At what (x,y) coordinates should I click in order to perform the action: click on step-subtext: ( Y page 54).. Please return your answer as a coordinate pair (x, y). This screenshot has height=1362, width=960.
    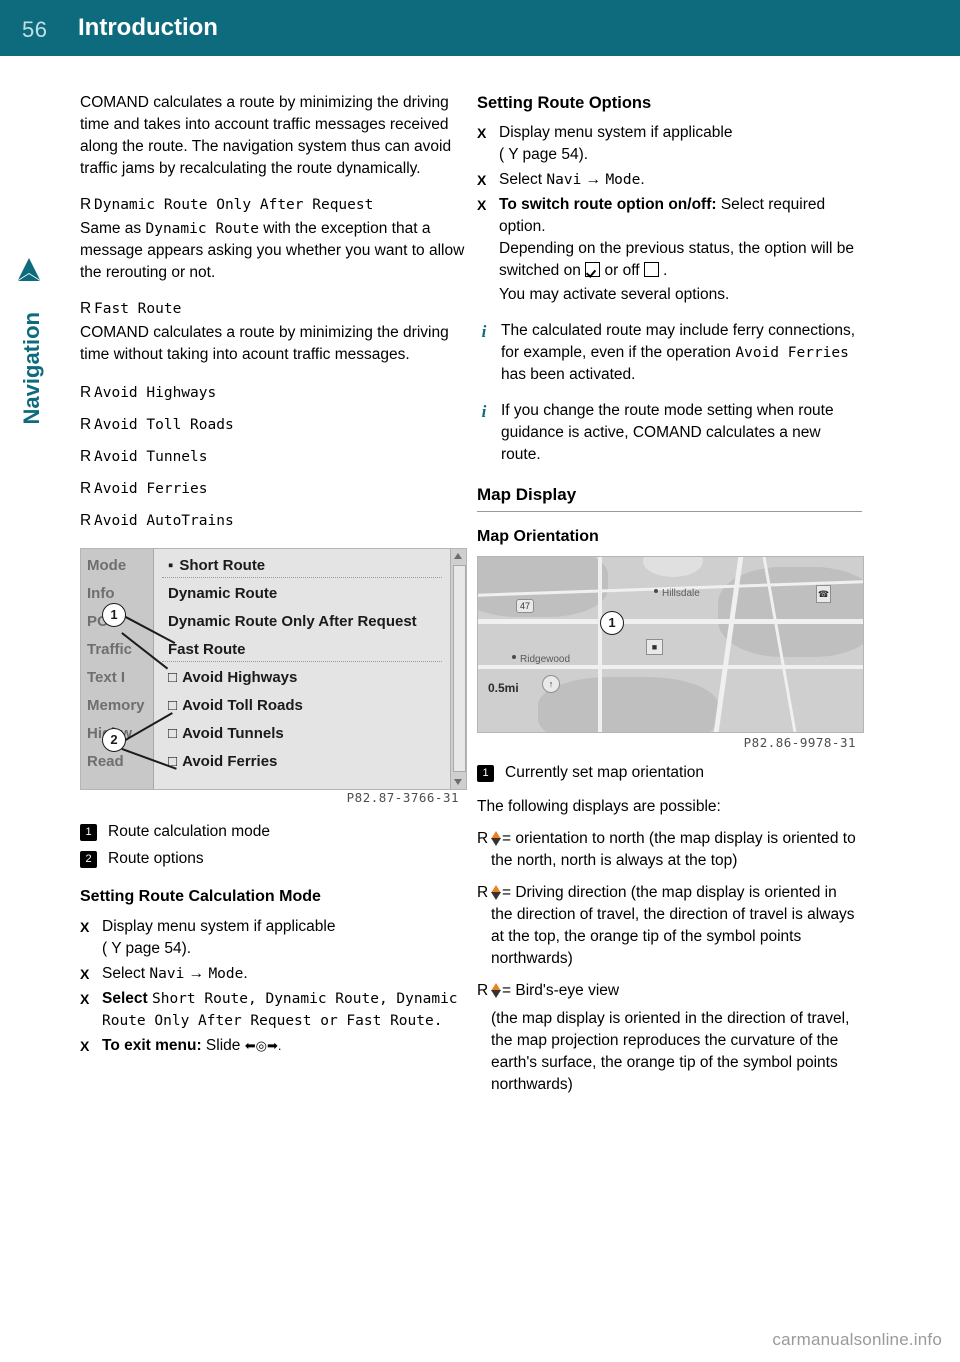
    Looking at the image, I should click on (544, 154).